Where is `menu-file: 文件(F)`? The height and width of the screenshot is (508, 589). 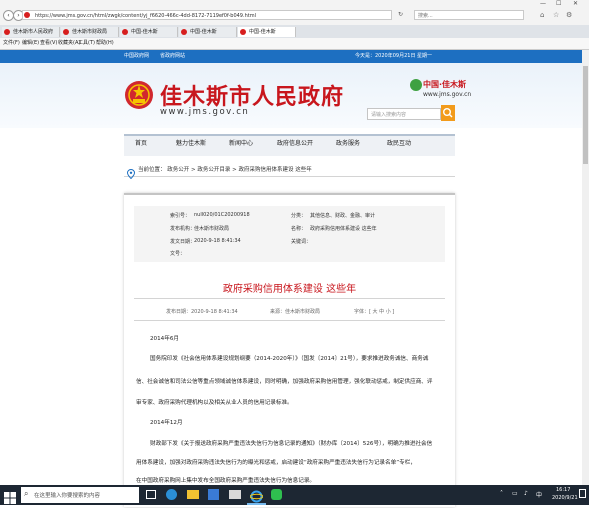
menu-file: 文件(F) is located at coordinates (11, 43).